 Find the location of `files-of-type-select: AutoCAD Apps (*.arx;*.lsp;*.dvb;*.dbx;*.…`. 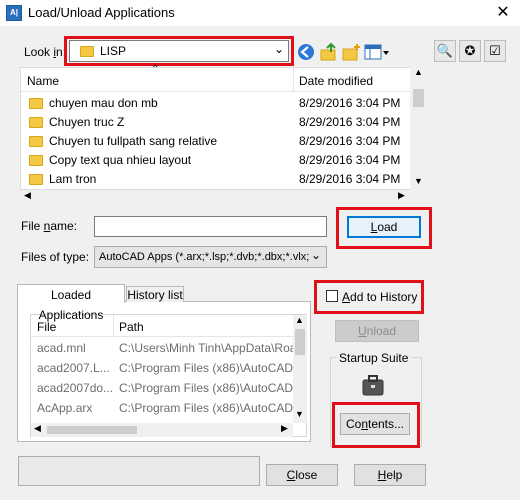

files-of-type-select: AutoCAD Apps (*.arx;*.lsp;*.dvb;*.dbx;*.… is located at coordinates (210, 257).